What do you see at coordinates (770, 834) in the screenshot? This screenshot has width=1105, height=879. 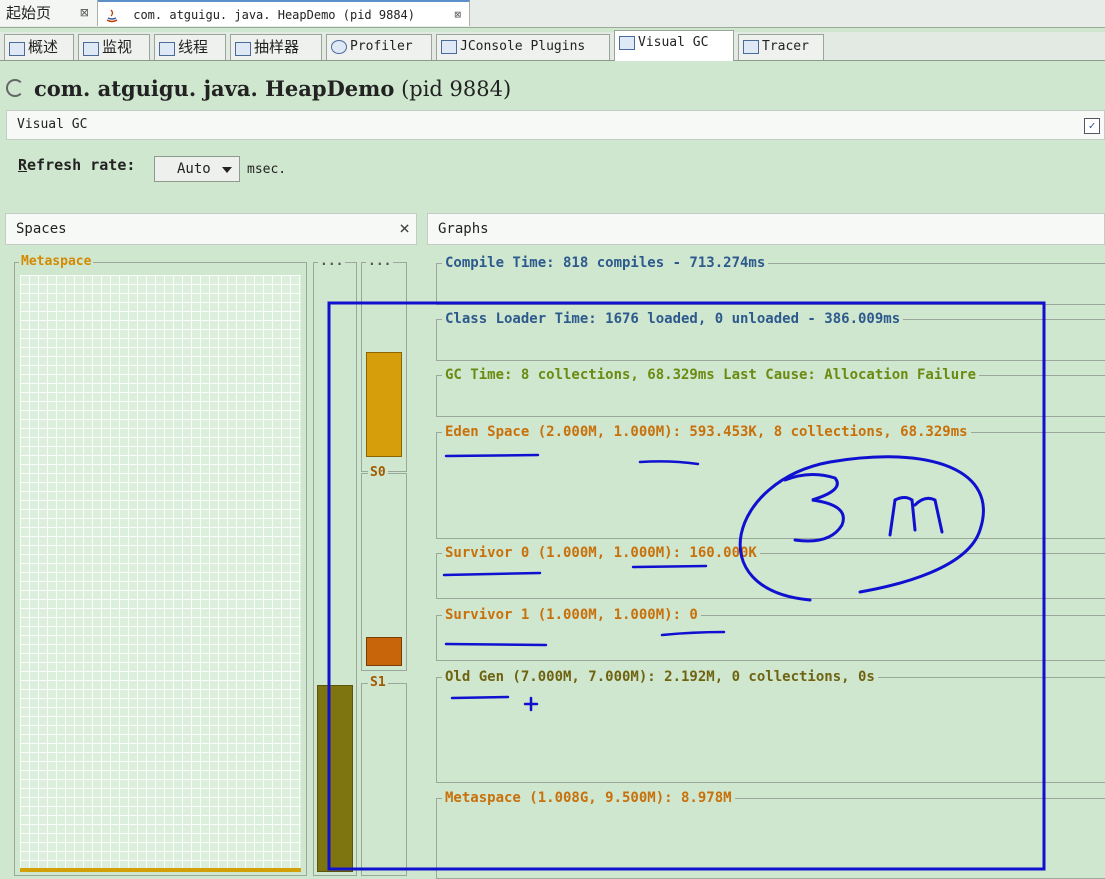 I see `metaspace-graph: Metaspace (1.008G, 9.500M): 8.978M` at bounding box center [770, 834].